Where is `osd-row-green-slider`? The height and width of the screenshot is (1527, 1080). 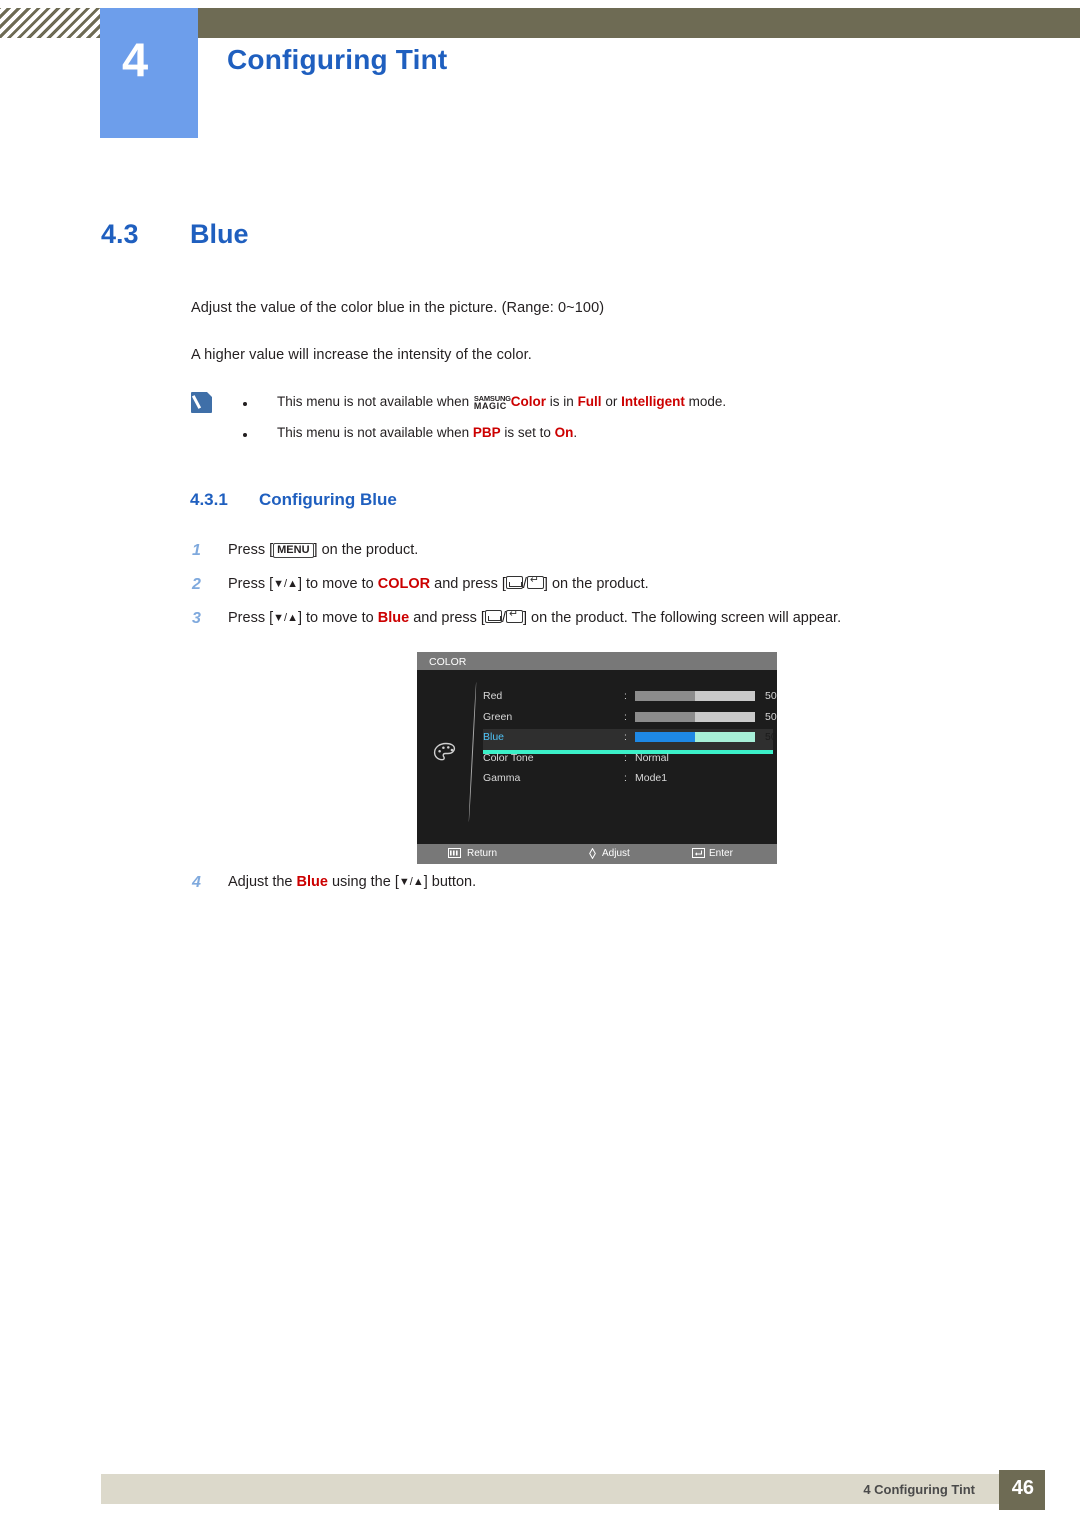 osd-row-green-slider is located at coordinates (695, 716).